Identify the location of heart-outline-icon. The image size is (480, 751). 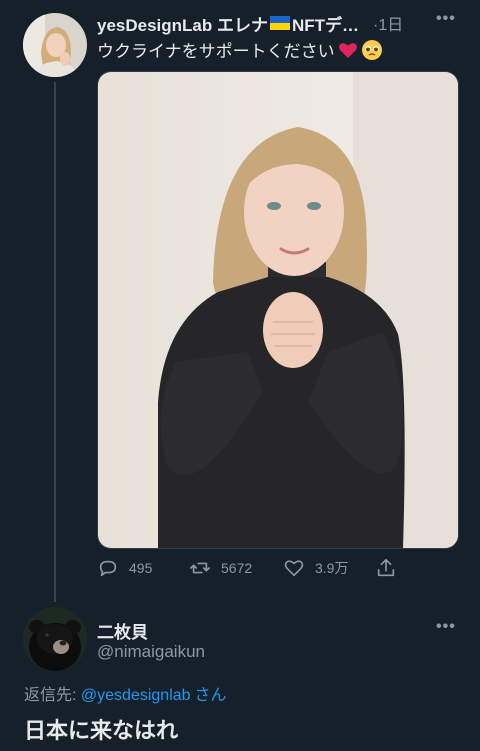
(294, 568).